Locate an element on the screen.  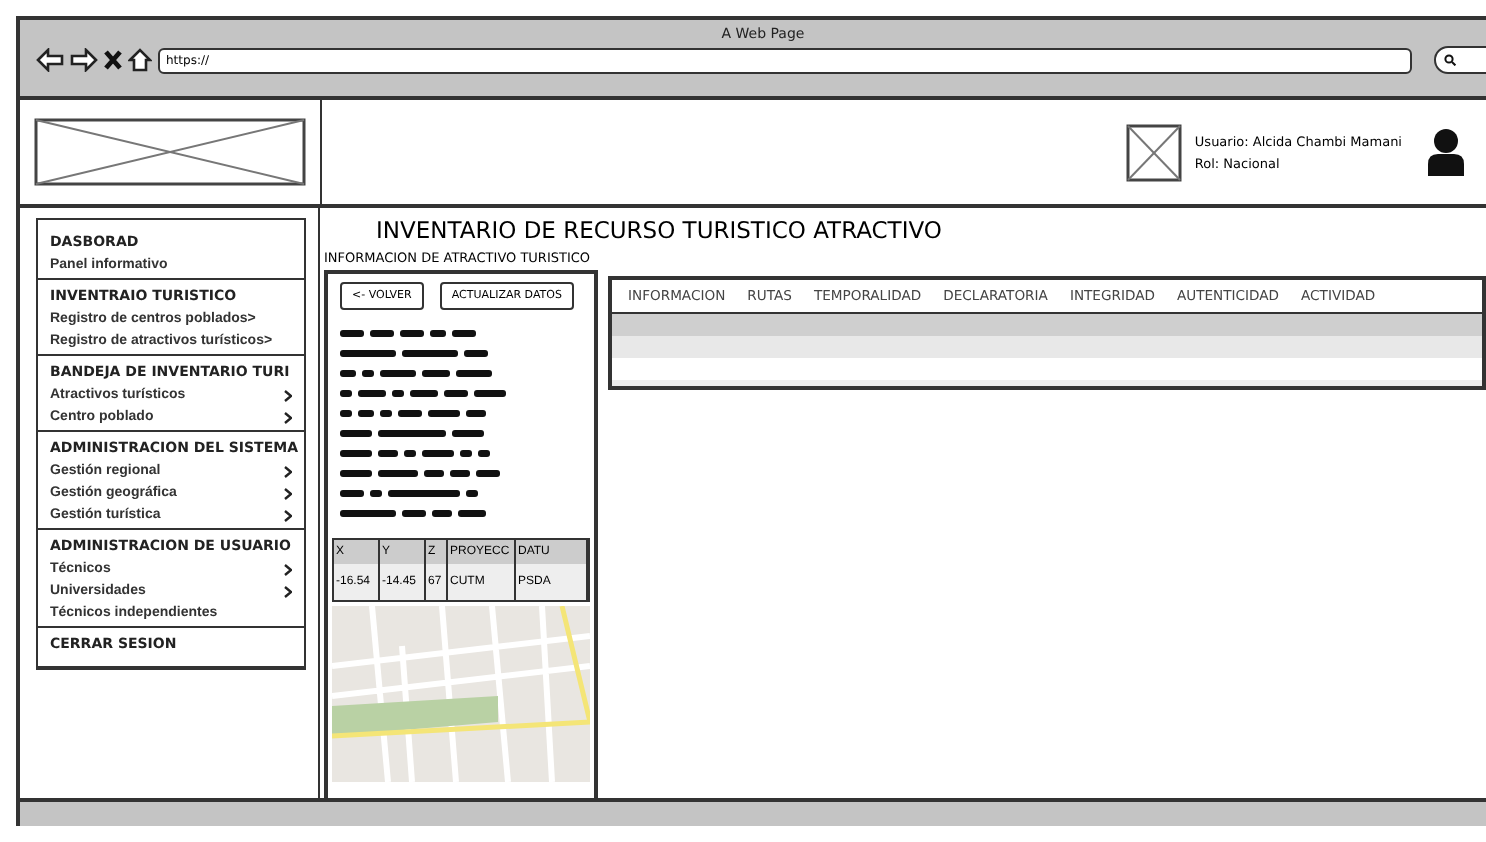
close-icon is located at coordinates (113, 60).